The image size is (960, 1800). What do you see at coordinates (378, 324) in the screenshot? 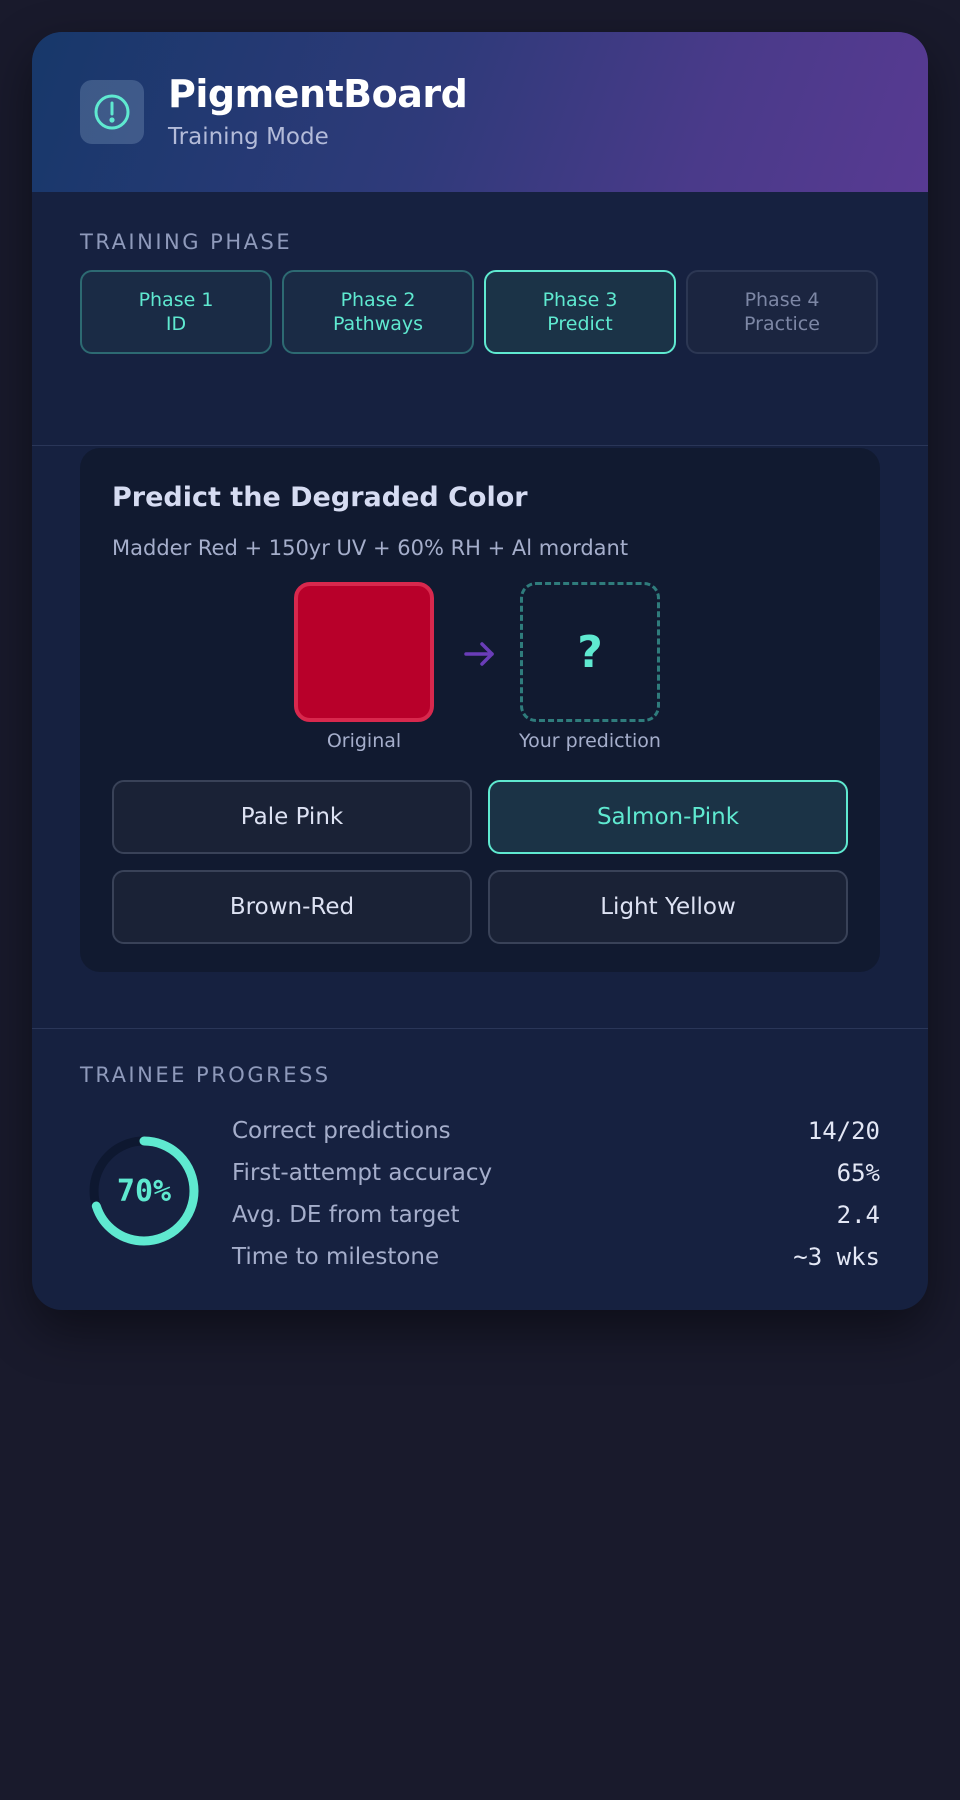
I see `phase-name: Pathways` at bounding box center [378, 324].